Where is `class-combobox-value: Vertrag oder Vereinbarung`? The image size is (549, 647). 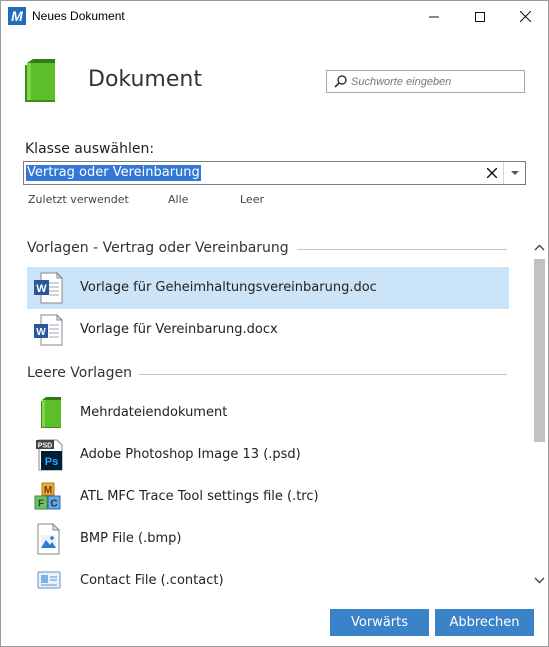 class-combobox-value: Vertrag oder Vereinbarung is located at coordinates (113, 173).